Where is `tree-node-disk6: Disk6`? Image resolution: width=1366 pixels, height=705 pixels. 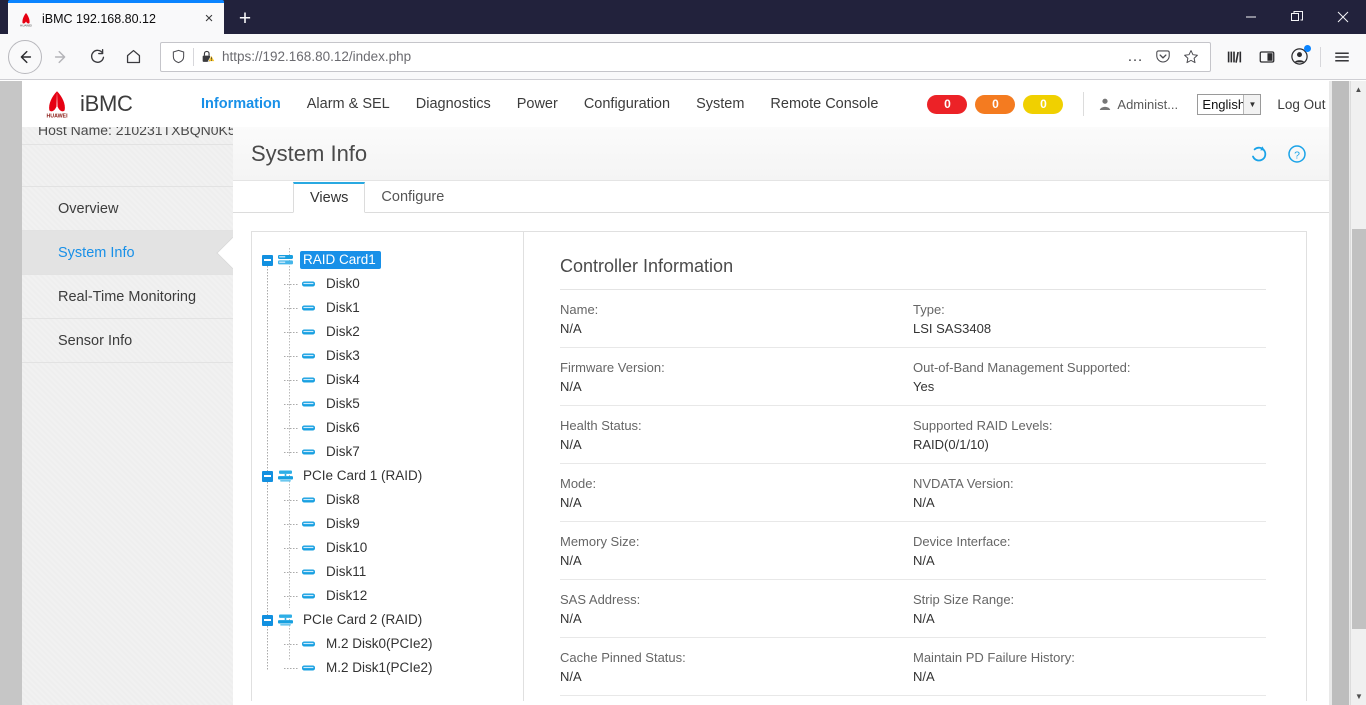 tree-node-disk6: Disk6 is located at coordinates (392, 428).